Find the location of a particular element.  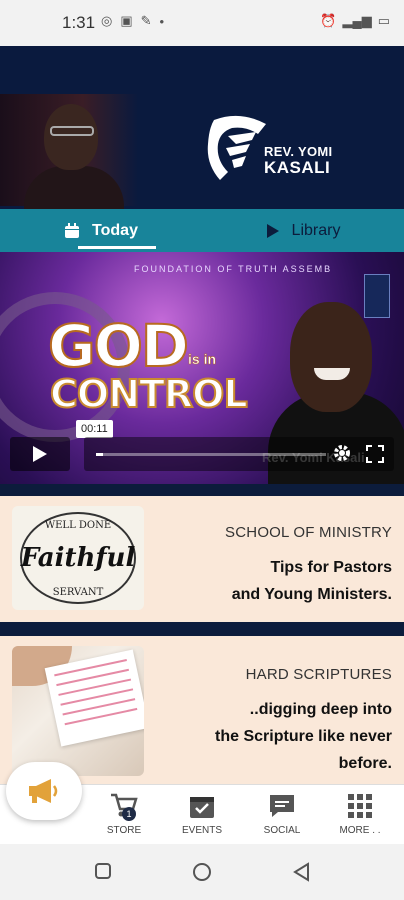

video-ribbon-text: FOUNDATION OF TRUTH ASSEMB is located at coordinates (233, 269).